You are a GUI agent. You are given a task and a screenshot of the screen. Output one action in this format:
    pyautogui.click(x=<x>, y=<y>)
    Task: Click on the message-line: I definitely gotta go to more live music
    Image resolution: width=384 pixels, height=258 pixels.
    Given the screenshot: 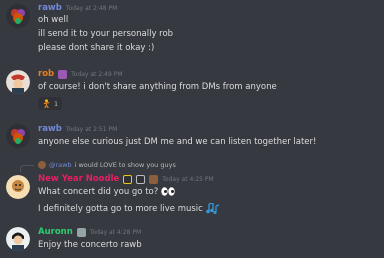 What is the action you would take?
    pyautogui.click(x=129, y=208)
    